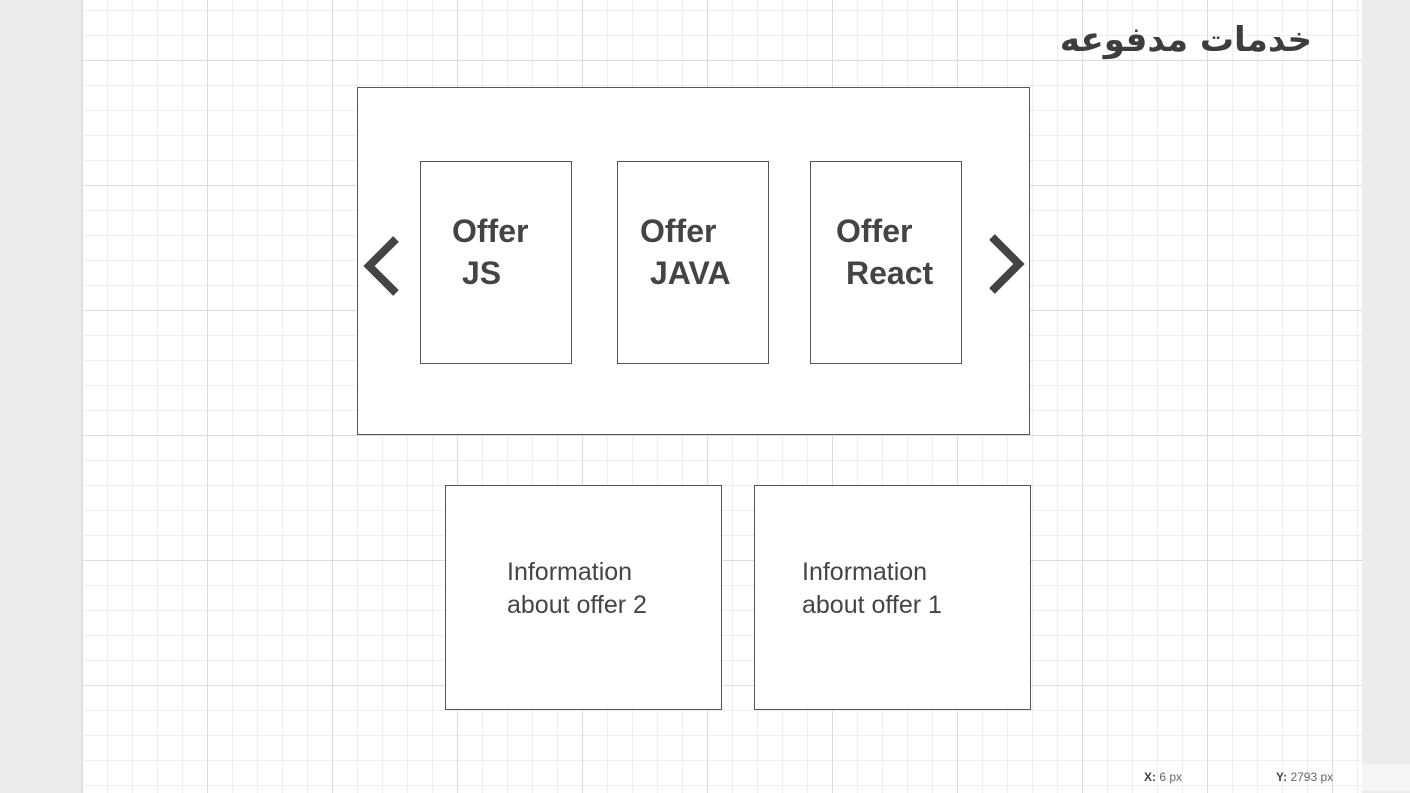  What do you see at coordinates (872, 605) in the screenshot?
I see `info-line: about offer 1` at bounding box center [872, 605].